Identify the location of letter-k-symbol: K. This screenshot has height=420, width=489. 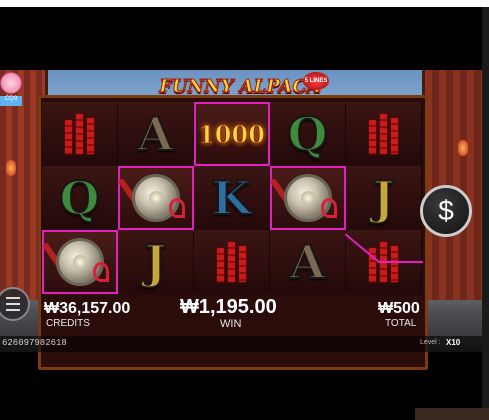
(232, 198).